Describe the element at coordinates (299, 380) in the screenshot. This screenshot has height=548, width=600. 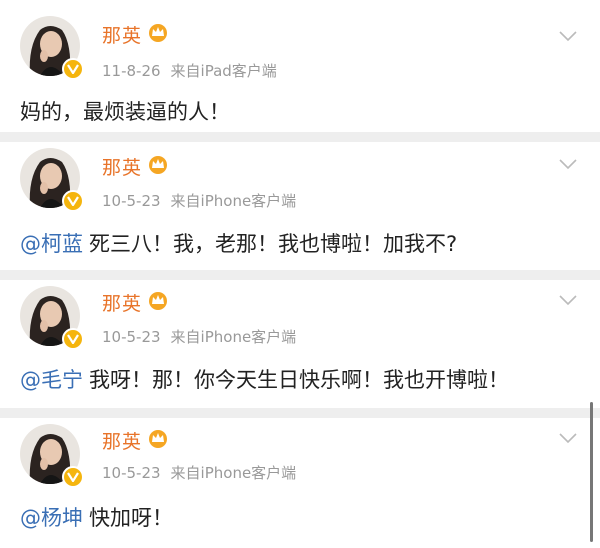
I see `post-text: 我呀！那！你今天生日快乐啊！我也开博啦！` at that location.